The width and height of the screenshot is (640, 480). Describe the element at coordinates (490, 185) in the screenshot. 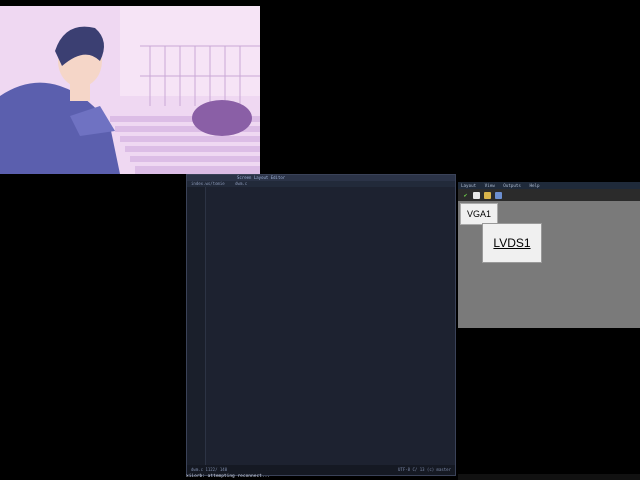

I see `menu-view: View` at that location.